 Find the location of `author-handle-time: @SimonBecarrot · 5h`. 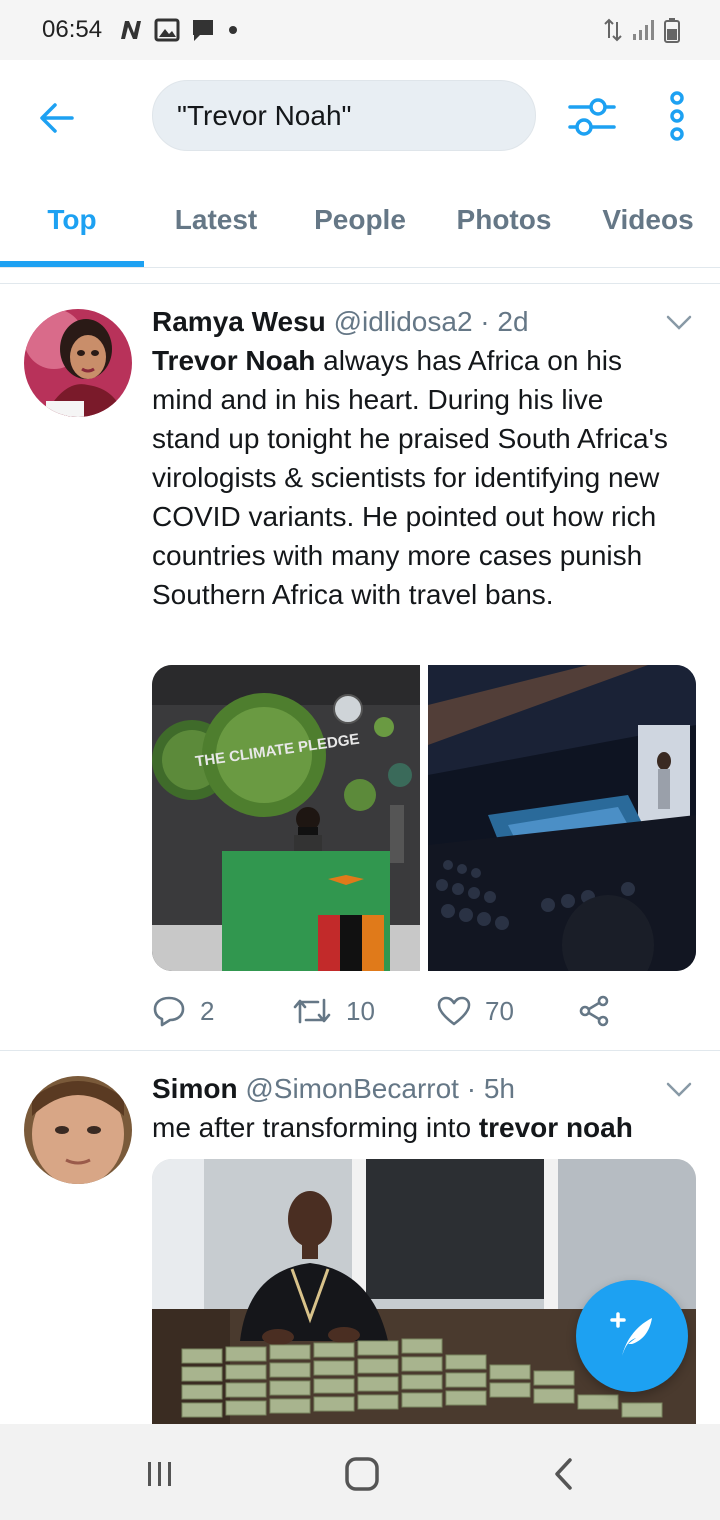

author-handle-time: @SimonBecarrot · 5h is located at coordinates (380, 1088).